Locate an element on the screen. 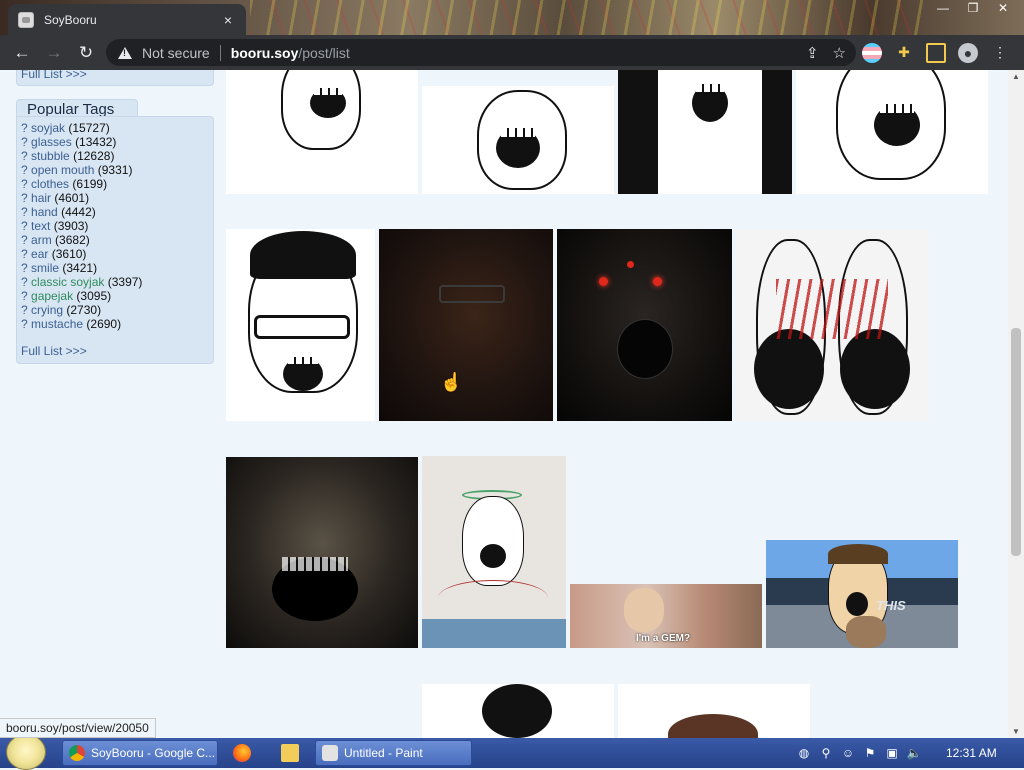 This screenshot has height=770, width=1024. scroll-down-arrow-icon: ▼ is located at coordinates (1016, 731).